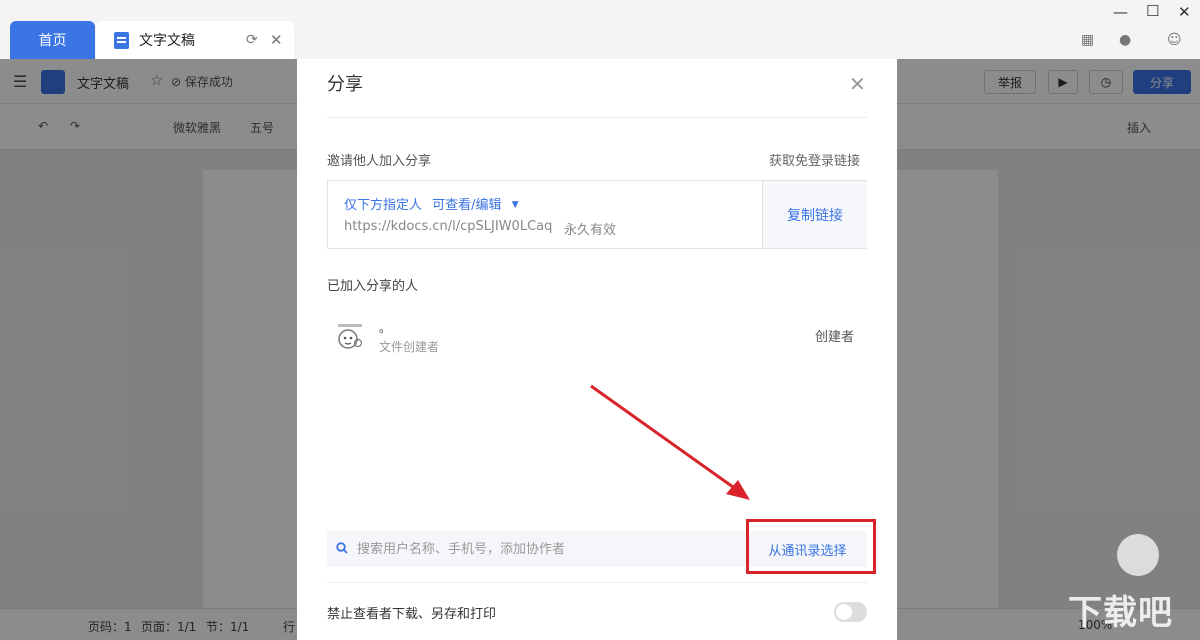 The width and height of the screenshot is (1200, 640). Describe the element at coordinates (167, 41) in the screenshot. I see `tab-document-label: 文字文稿` at that location.